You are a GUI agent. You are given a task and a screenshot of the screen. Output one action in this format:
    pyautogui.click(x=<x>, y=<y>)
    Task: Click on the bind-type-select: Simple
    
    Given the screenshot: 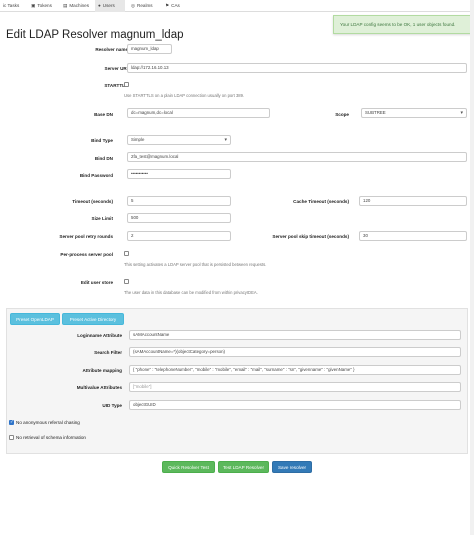 What is the action you would take?
    pyautogui.click(x=179, y=140)
    